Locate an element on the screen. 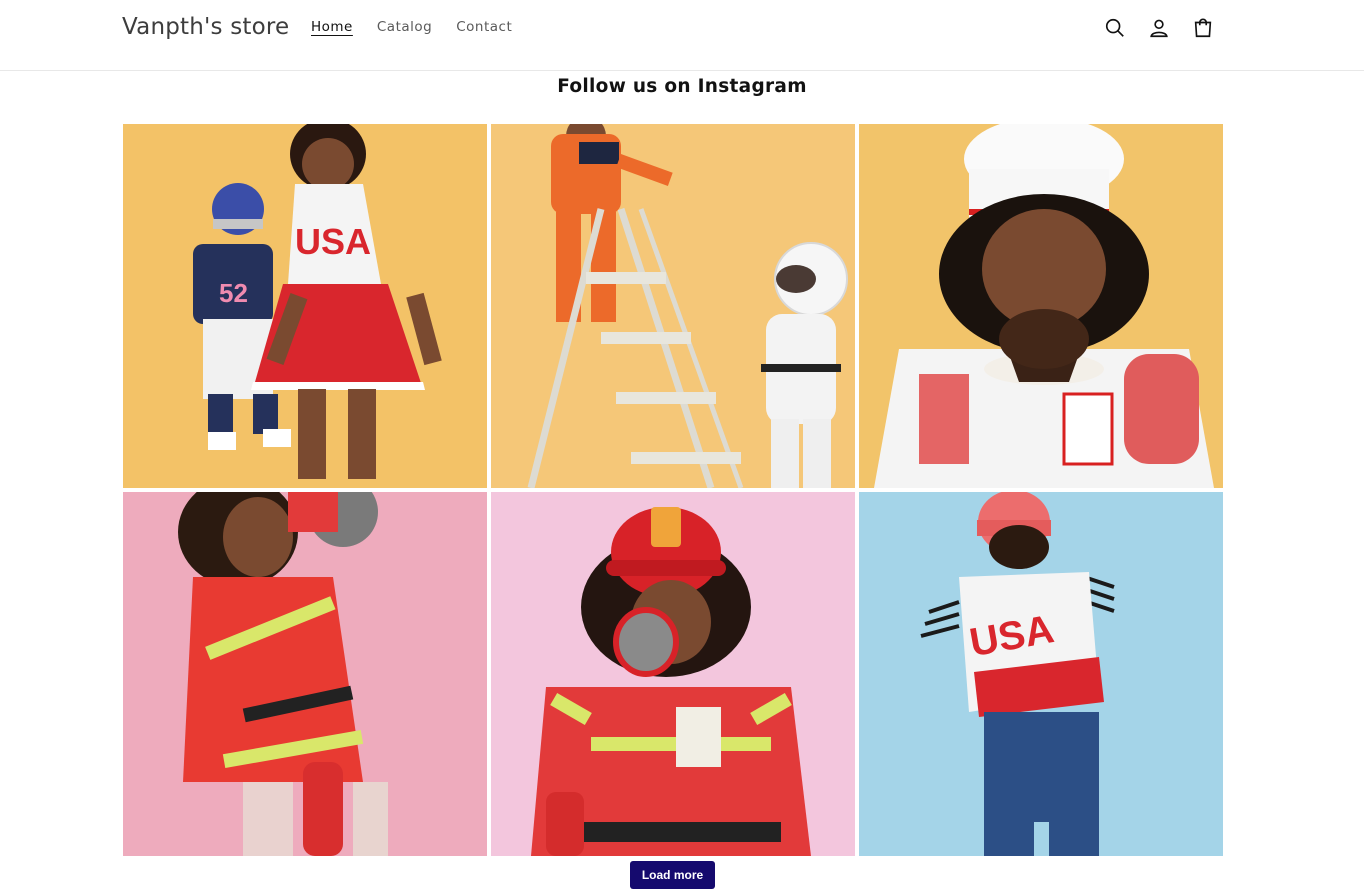  instagram-photo-5-image is located at coordinates (673, 674).